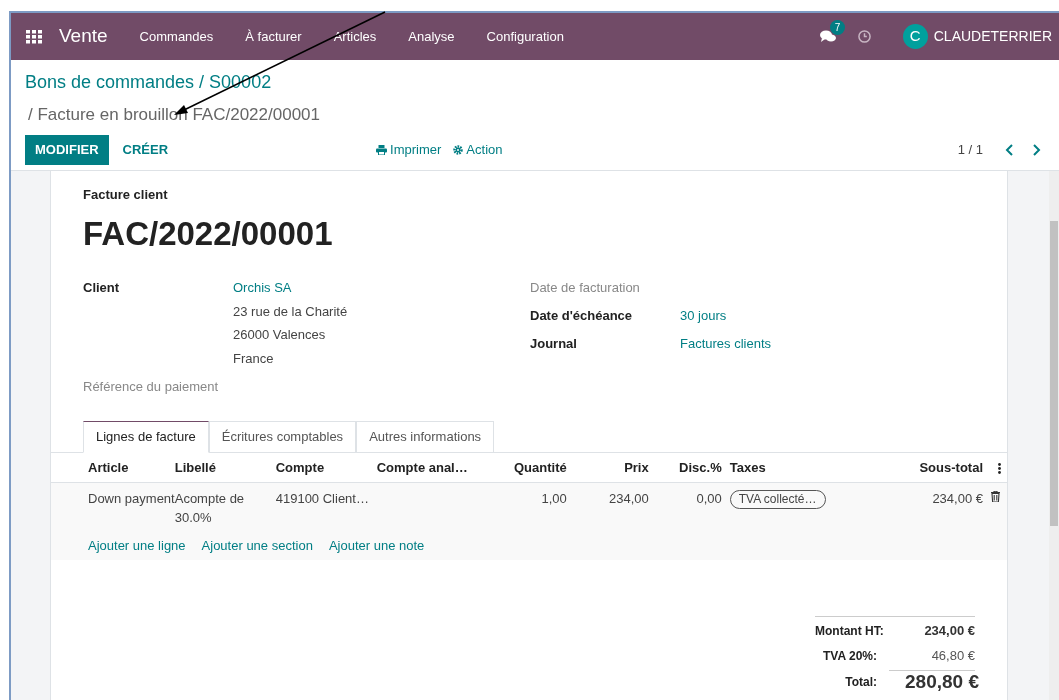 The width and height of the screenshot is (1059, 700). What do you see at coordinates (628, 498) in the screenshot?
I see `table-cell: 234,00` at bounding box center [628, 498].